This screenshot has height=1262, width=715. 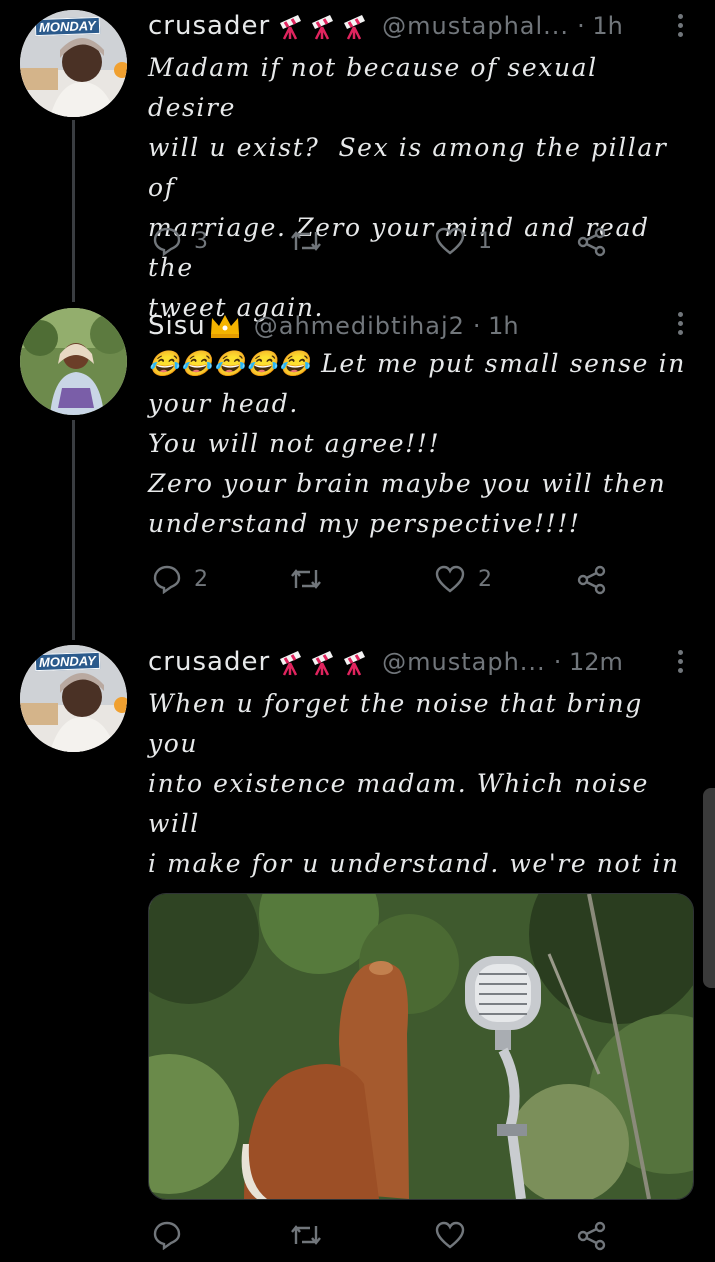 I want to click on like-button: 2, so click(x=463, y=579).